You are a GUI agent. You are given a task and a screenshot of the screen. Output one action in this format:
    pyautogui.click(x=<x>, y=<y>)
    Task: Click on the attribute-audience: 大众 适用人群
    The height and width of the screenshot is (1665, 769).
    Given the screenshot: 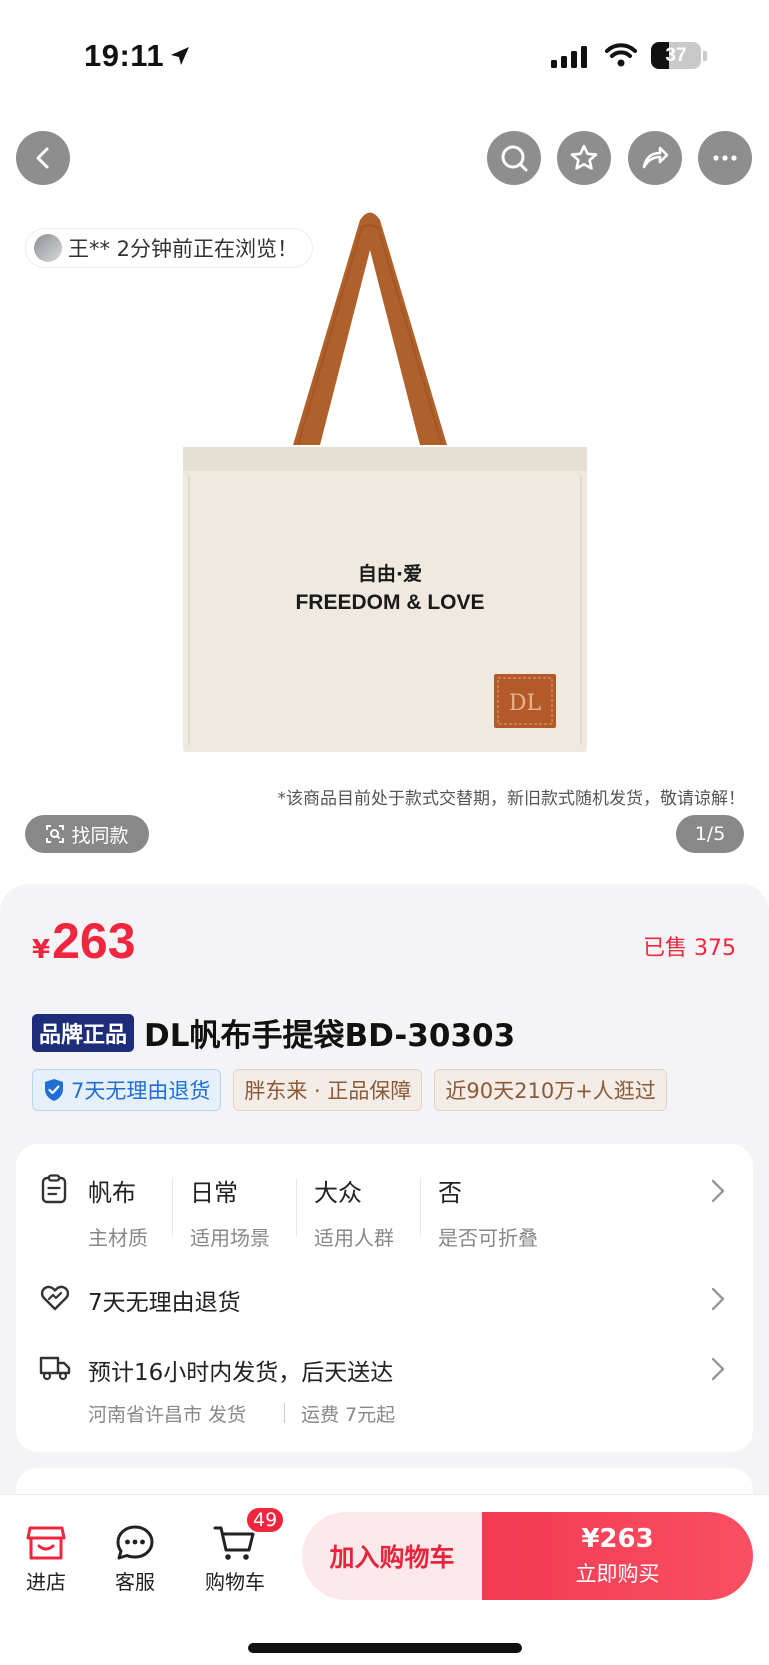 What is the action you would take?
    pyautogui.click(x=354, y=1212)
    